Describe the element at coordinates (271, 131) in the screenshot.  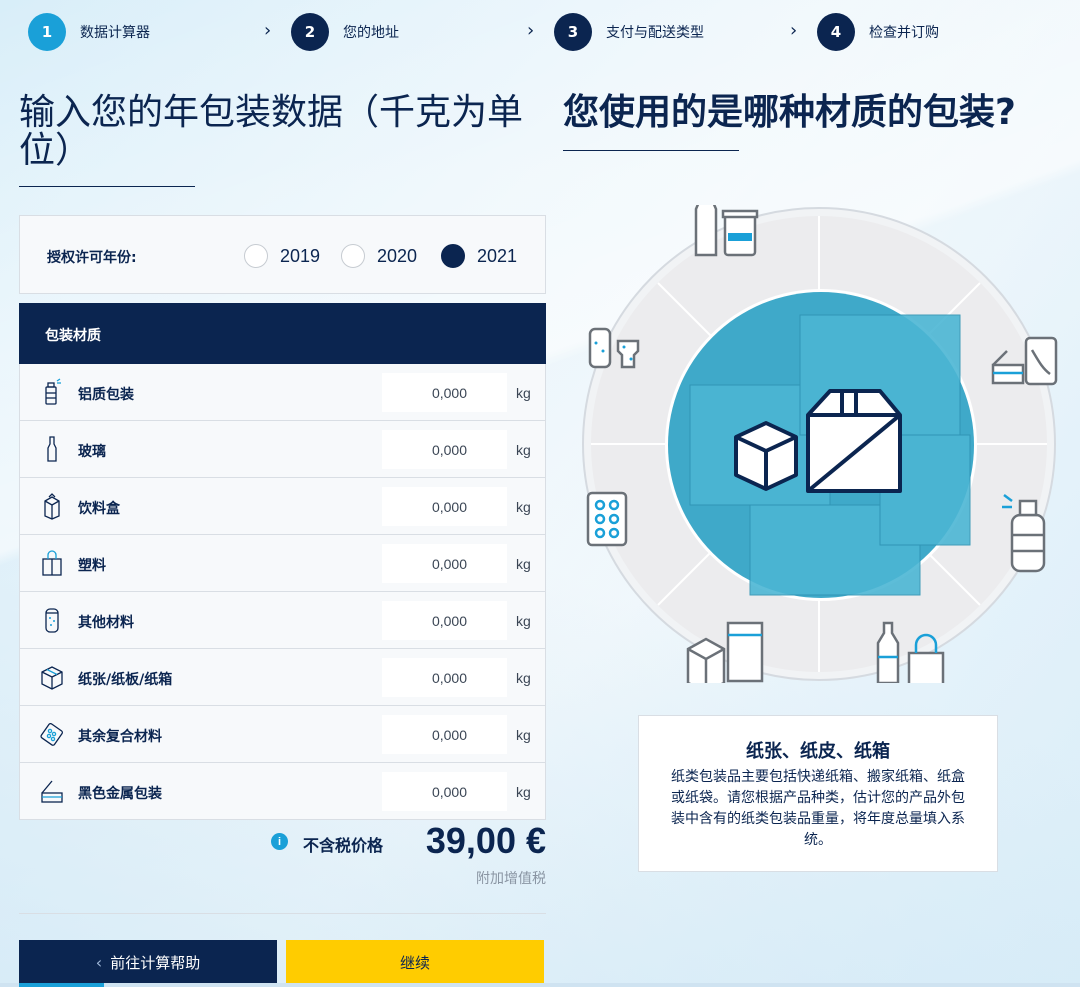
I see `page-title: 输入您的年包装数据（千克为单位）` at that location.